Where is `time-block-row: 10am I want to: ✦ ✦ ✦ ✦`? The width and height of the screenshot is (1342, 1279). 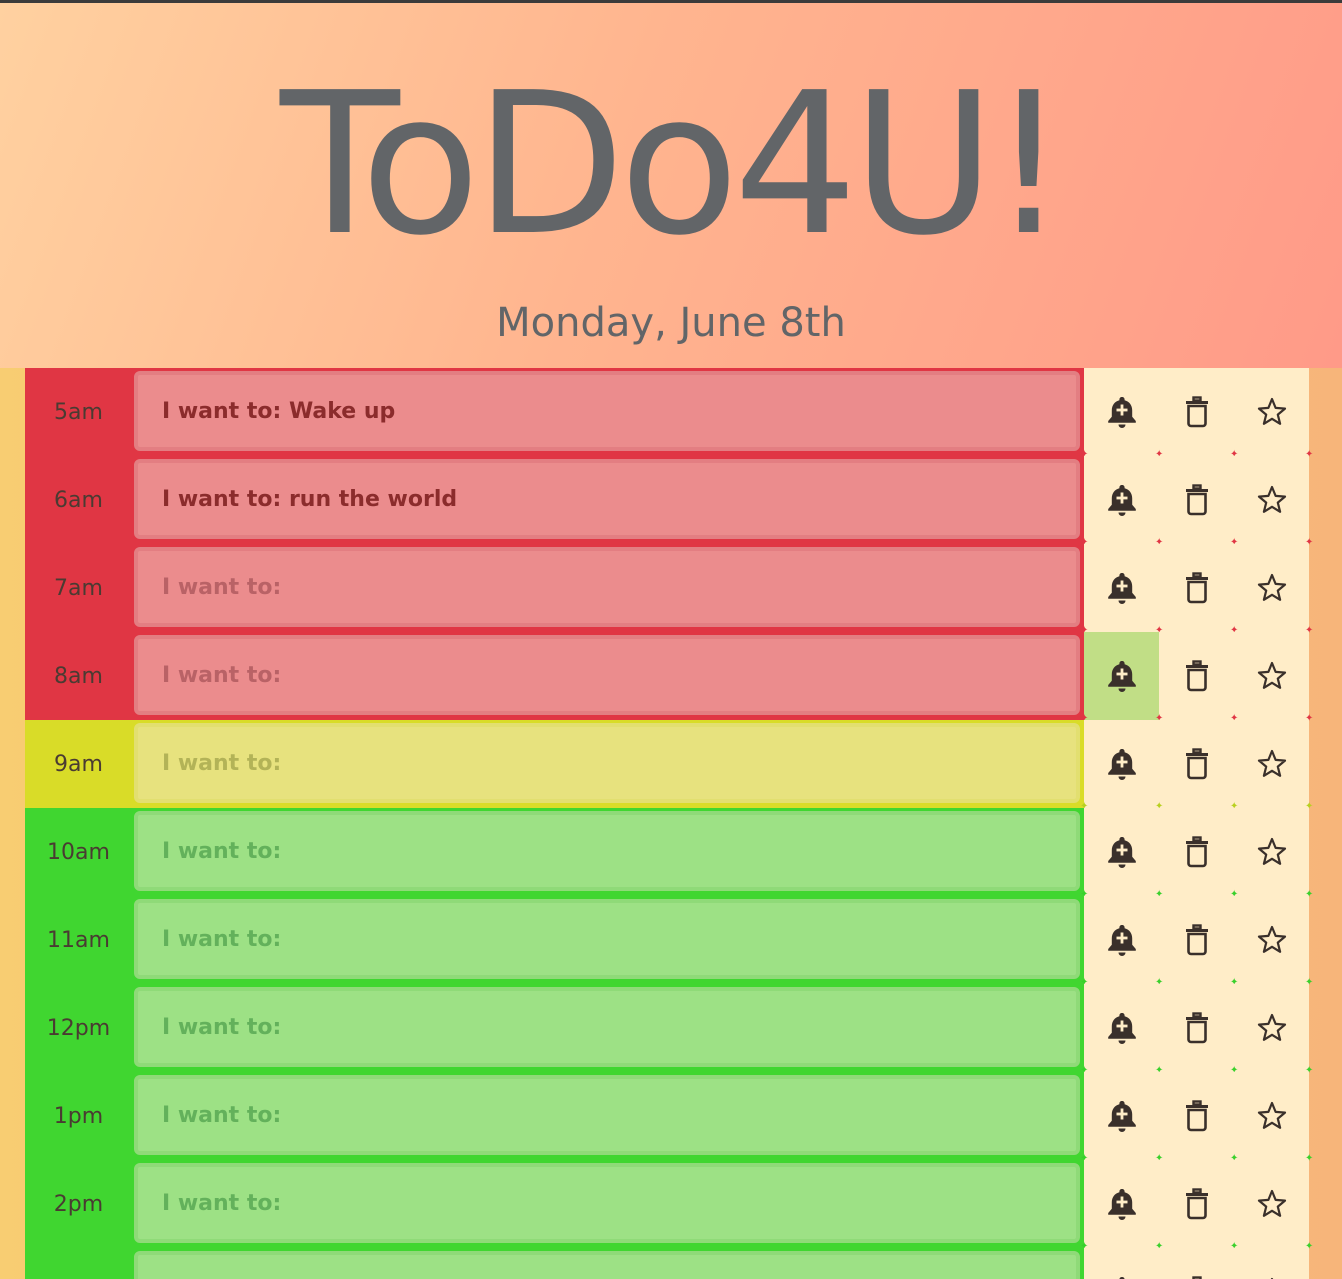 time-block-row: 10am I want to: ✦ ✦ ✦ ✦ is located at coordinates (669, 854).